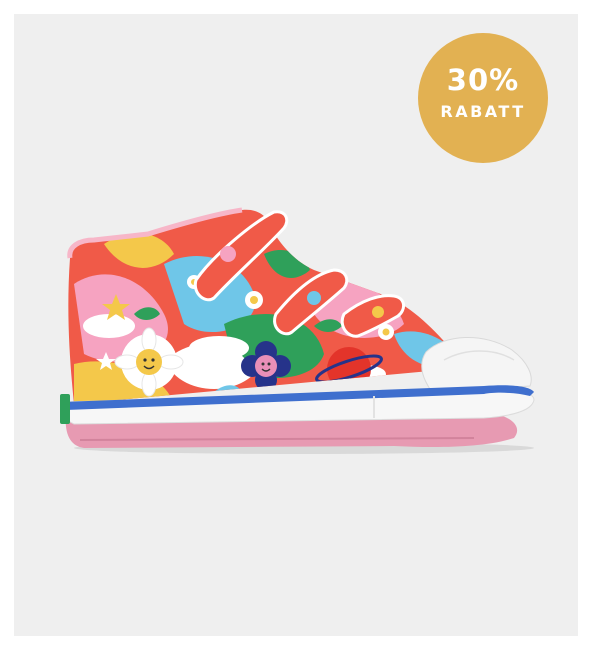  Describe the element at coordinates (476, 365) in the screenshot. I see `toe-cap` at that location.